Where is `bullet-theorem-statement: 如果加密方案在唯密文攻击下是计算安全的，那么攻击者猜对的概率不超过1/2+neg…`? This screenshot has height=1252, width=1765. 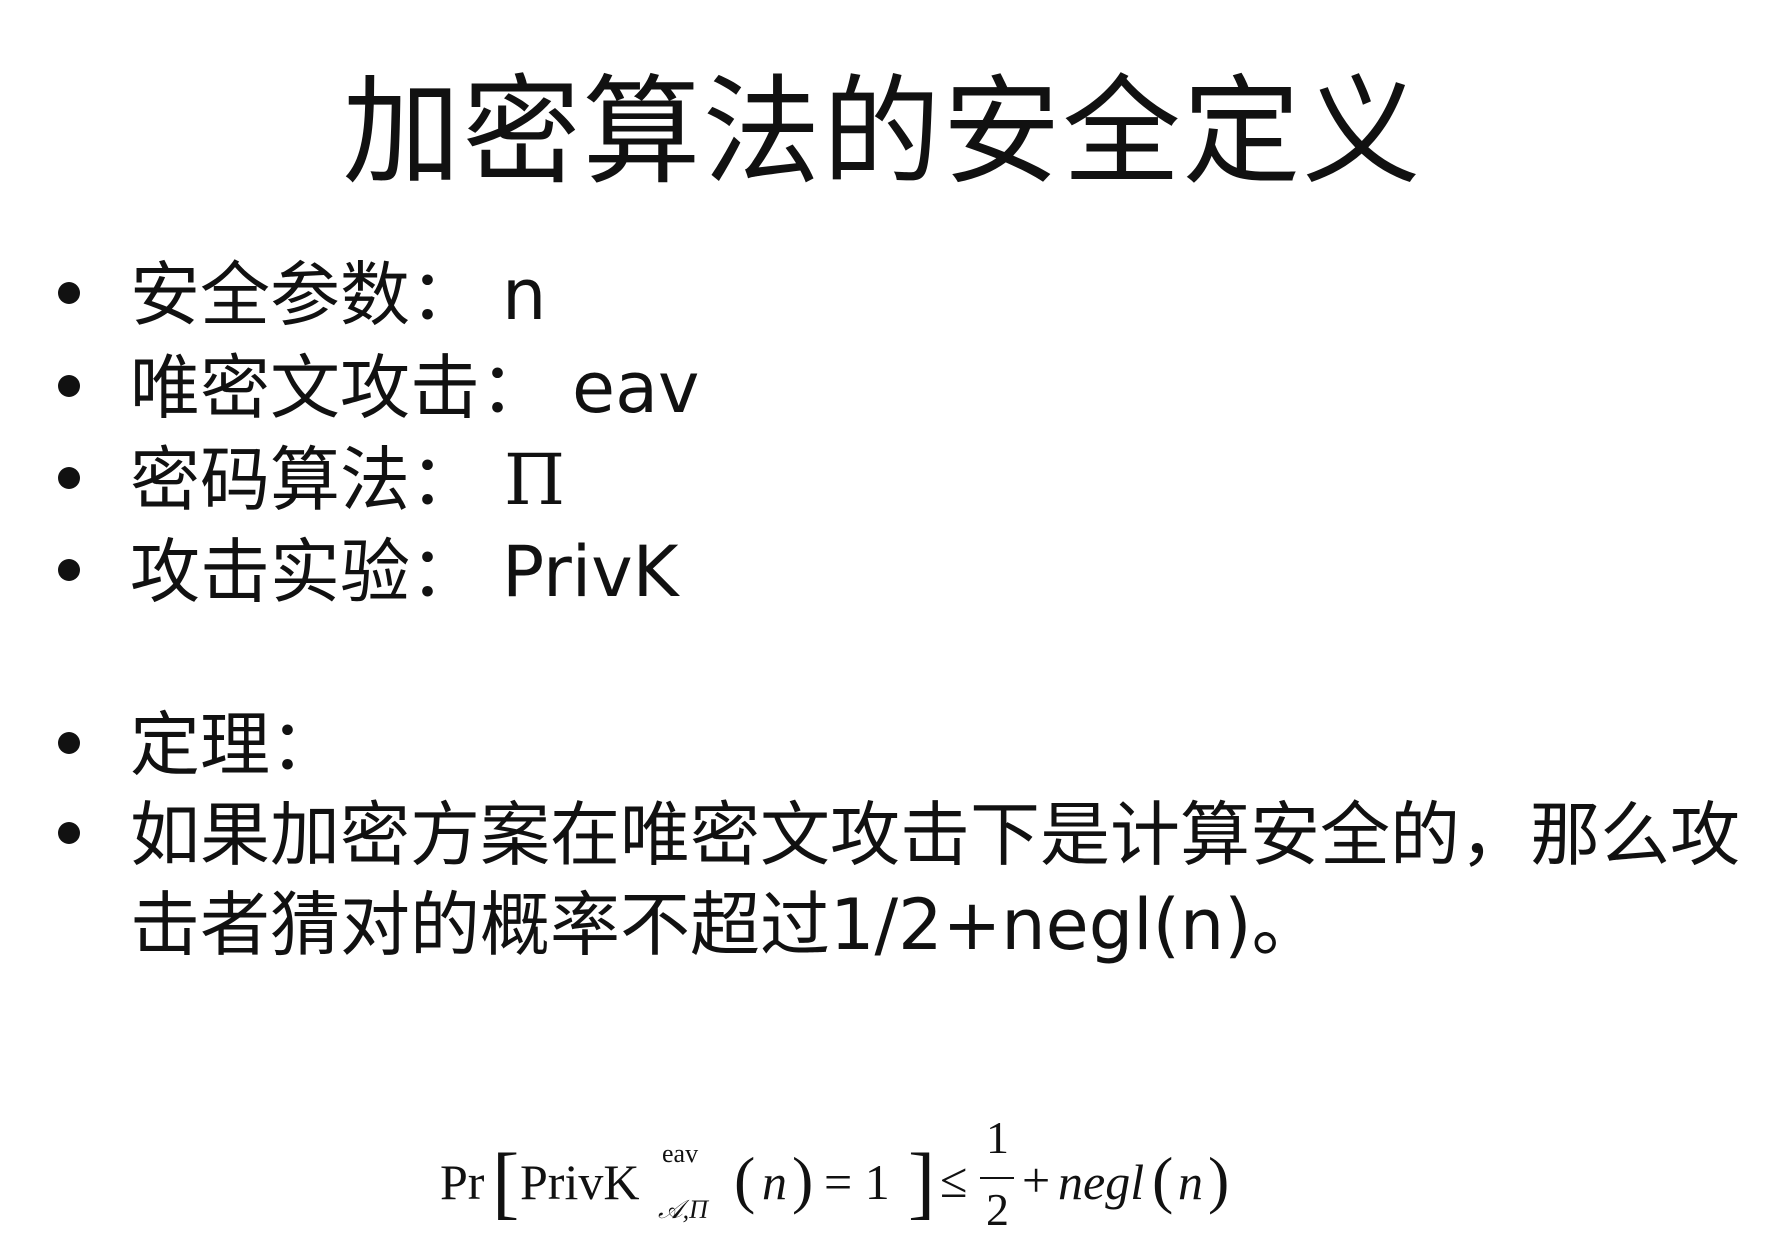
bullet-theorem-statement: 如果加密方案在唯密文攻击下是计算安全的，那么攻击者猜对的概率不超过1/2+neg… is located at coordinates (908, 880).